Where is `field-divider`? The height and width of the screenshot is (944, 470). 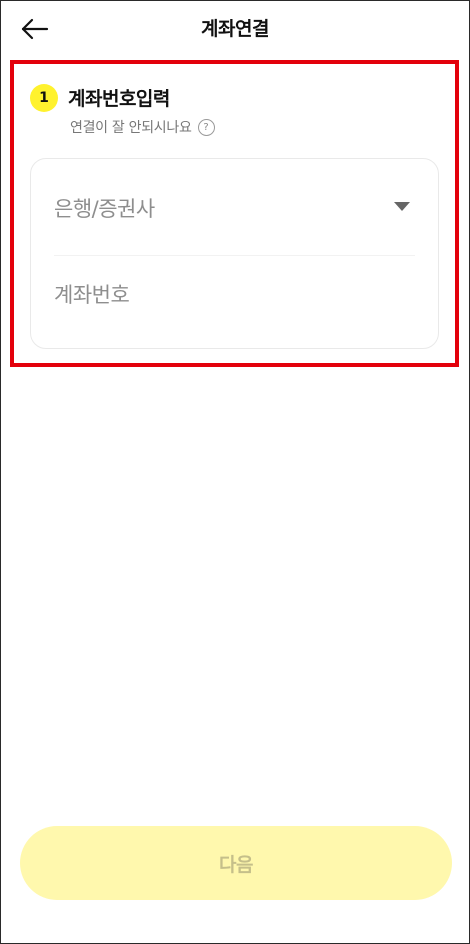 field-divider is located at coordinates (234, 255).